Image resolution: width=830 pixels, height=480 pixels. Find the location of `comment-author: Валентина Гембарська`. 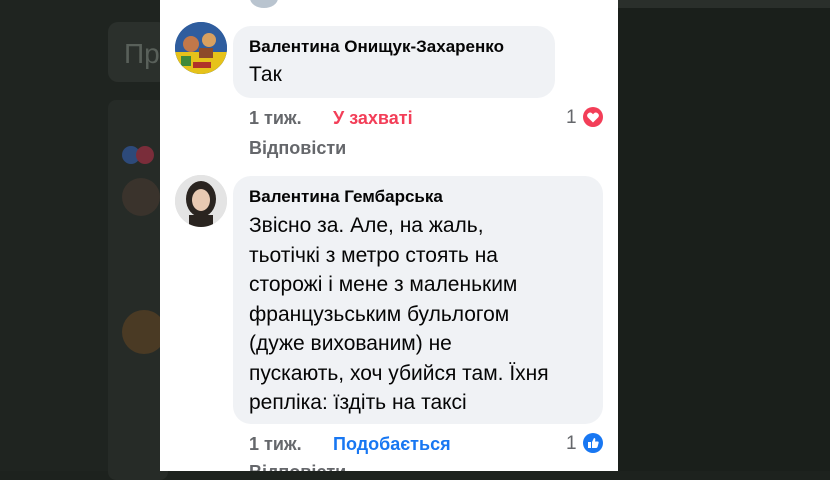

comment-author: Валентина Гембарська is located at coordinates (346, 197).